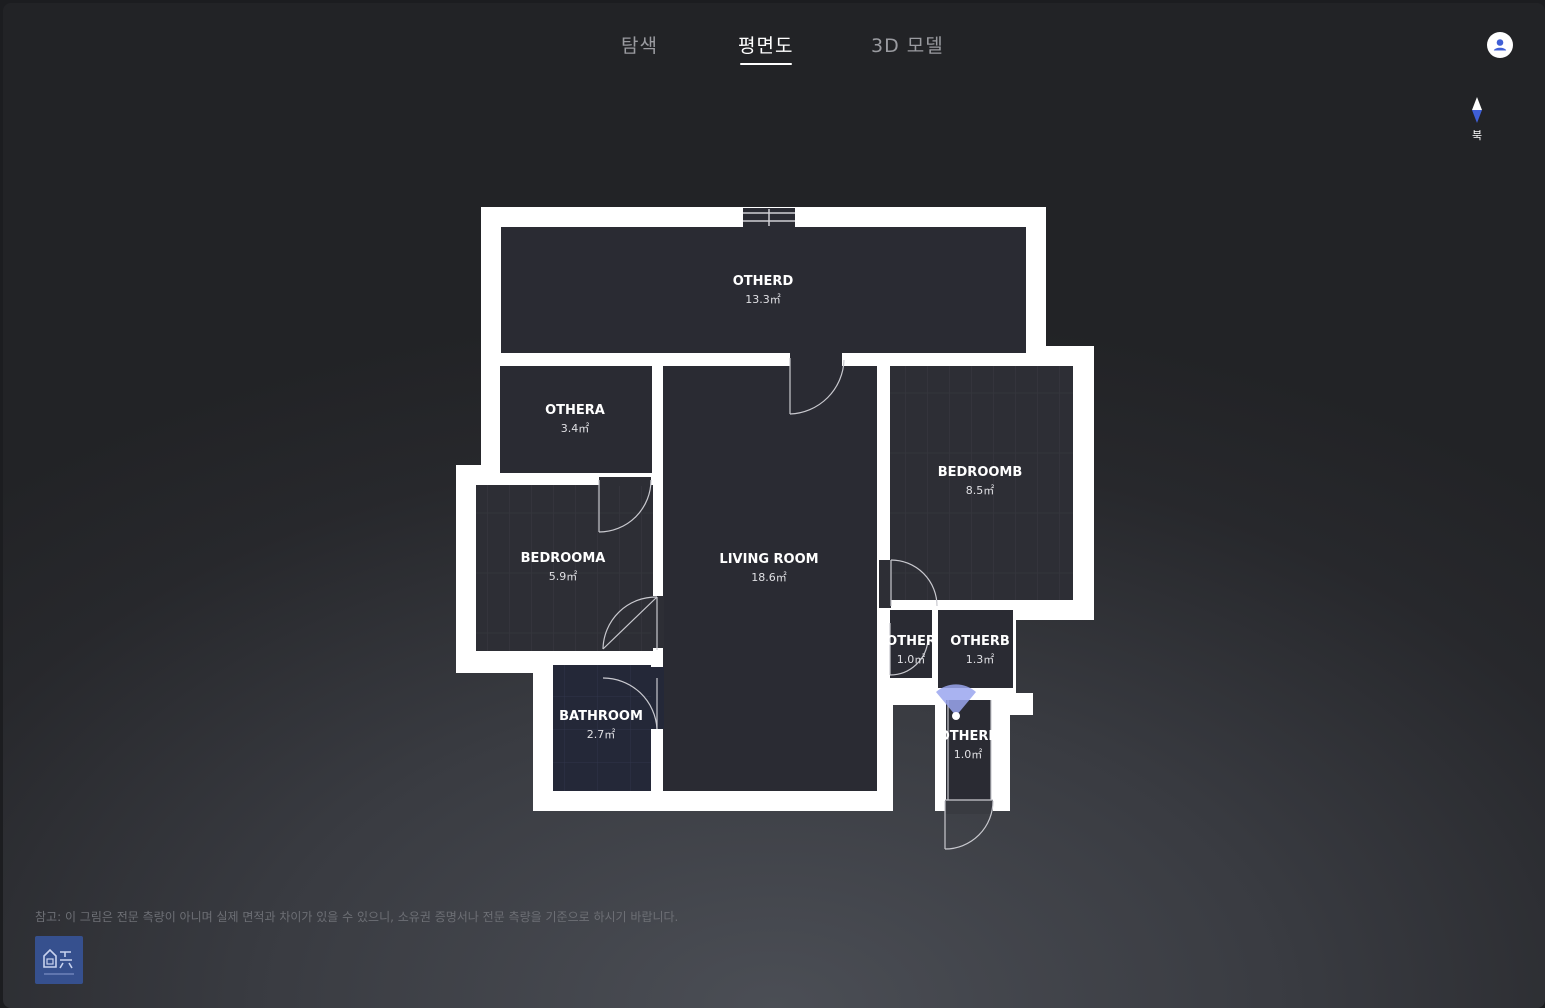 This screenshot has width=1545, height=1008. What do you see at coordinates (980, 641) in the screenshot?
I see `room-name: OTHERB` at bounding box center [980, 641].